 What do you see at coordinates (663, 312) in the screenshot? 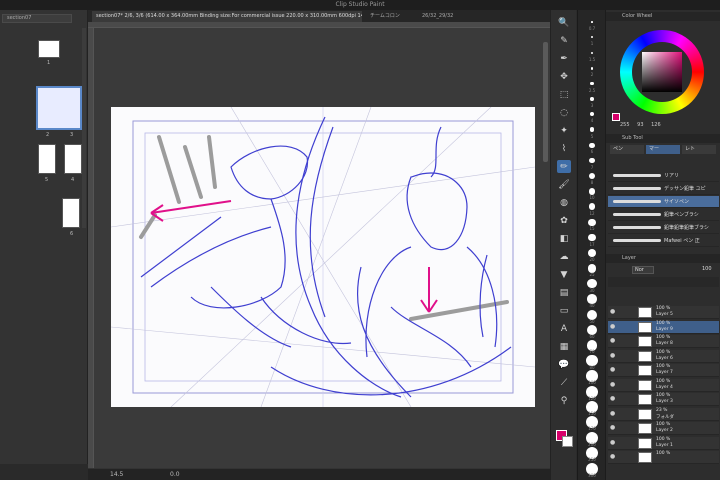
I see `layer-row: ● 100 % Layer 5` at bounding box center [663, 312].